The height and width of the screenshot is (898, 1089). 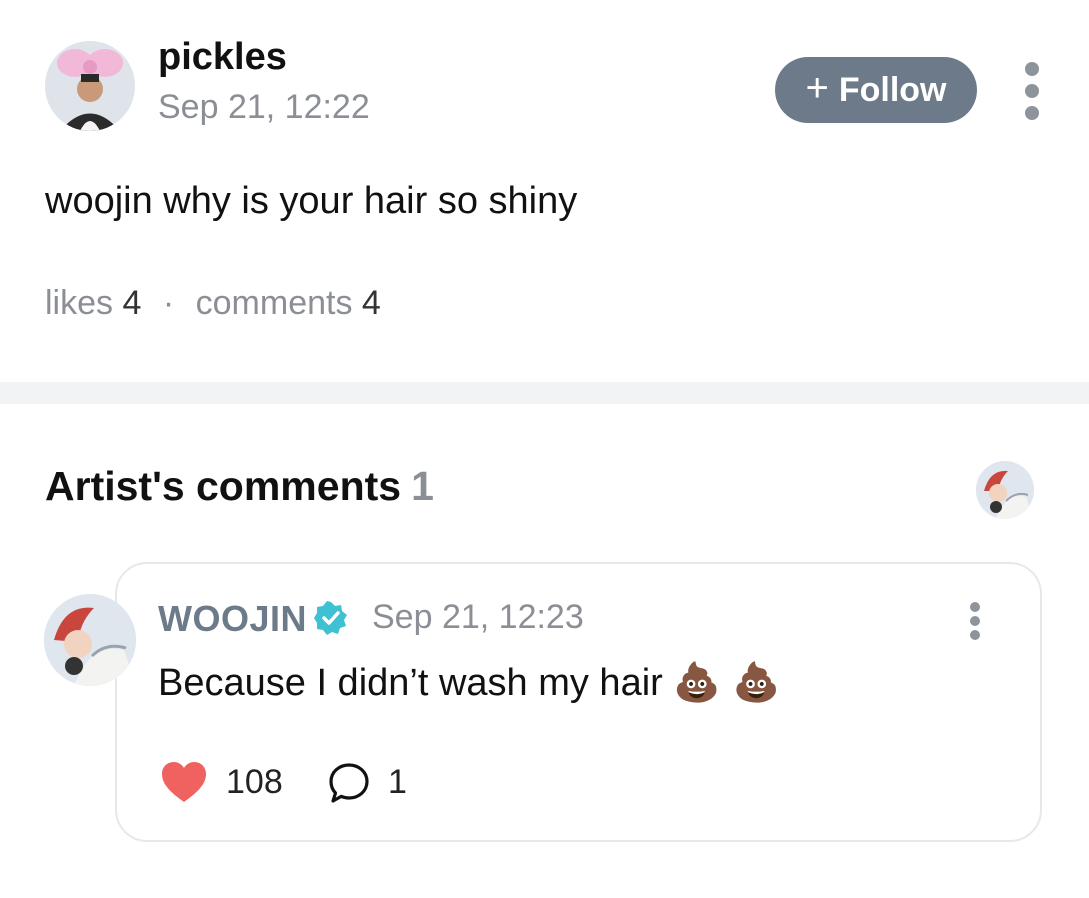 I want to click on comments-count: 4, so click(x=371, y=303).